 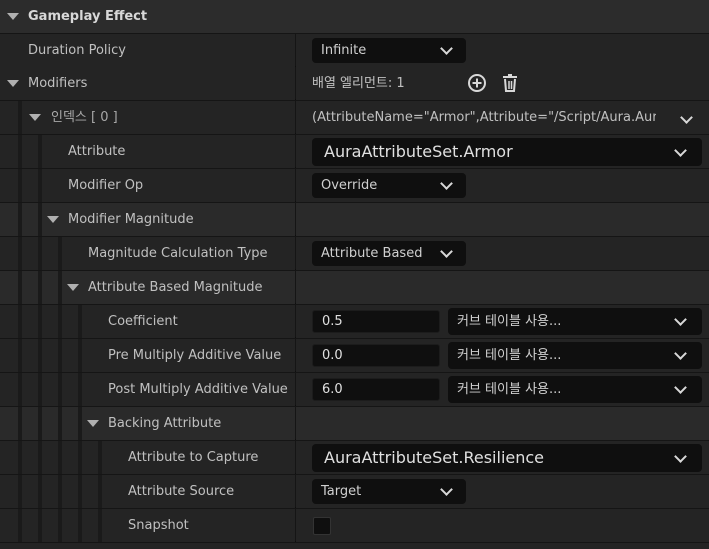 What do you see at coordinates (358, 83) in the screenshot?
I see `array-element-count: 배열 엘리먼트: 1` at bounding box center [358, 83].